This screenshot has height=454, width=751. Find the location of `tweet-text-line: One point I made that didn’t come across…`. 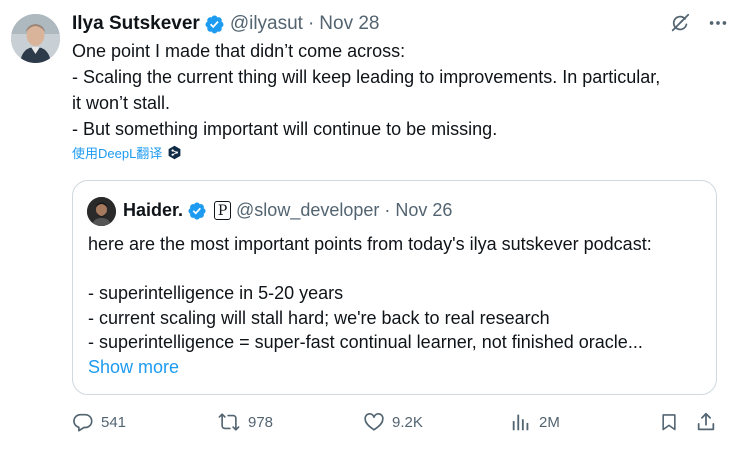

tweet-text-line: One point I made that didn’t come across… is located at coordinates (239, 51).